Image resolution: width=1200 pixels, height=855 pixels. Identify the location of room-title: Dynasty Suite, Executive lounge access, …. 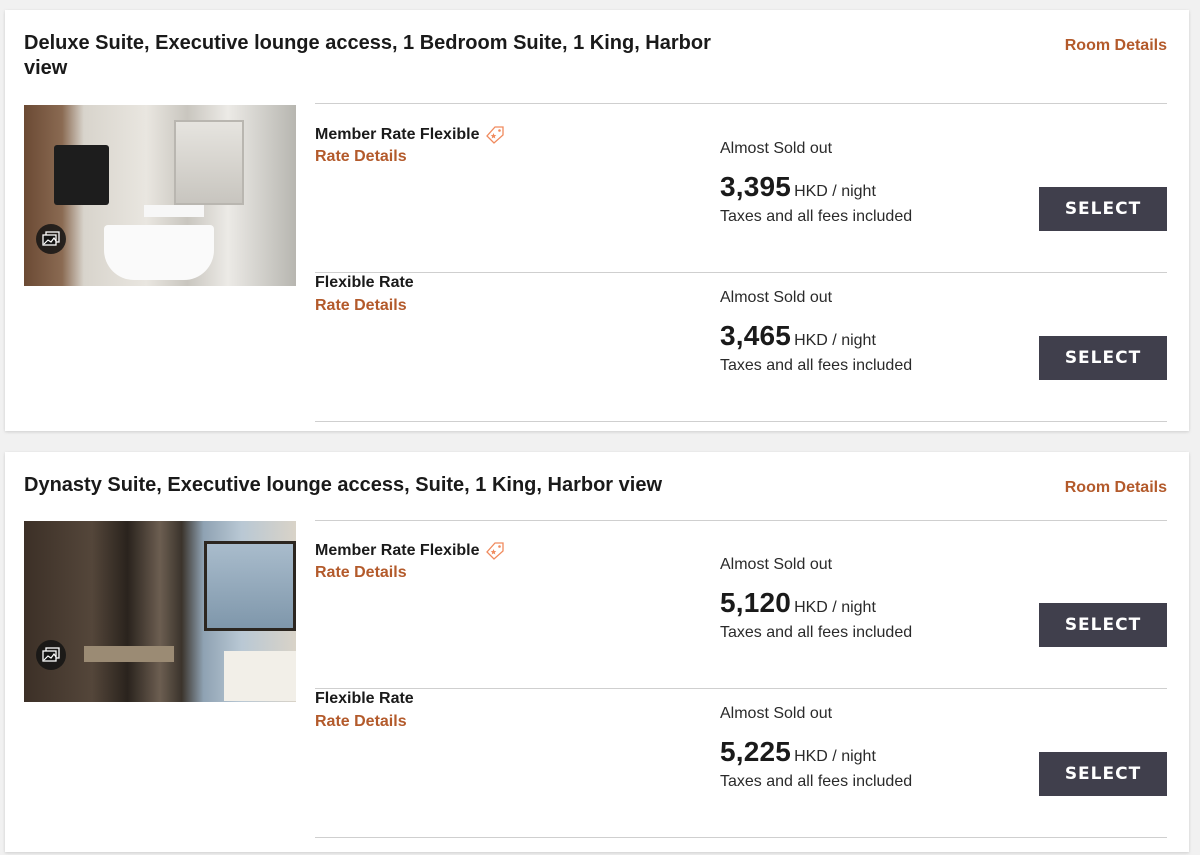
(343, 485).